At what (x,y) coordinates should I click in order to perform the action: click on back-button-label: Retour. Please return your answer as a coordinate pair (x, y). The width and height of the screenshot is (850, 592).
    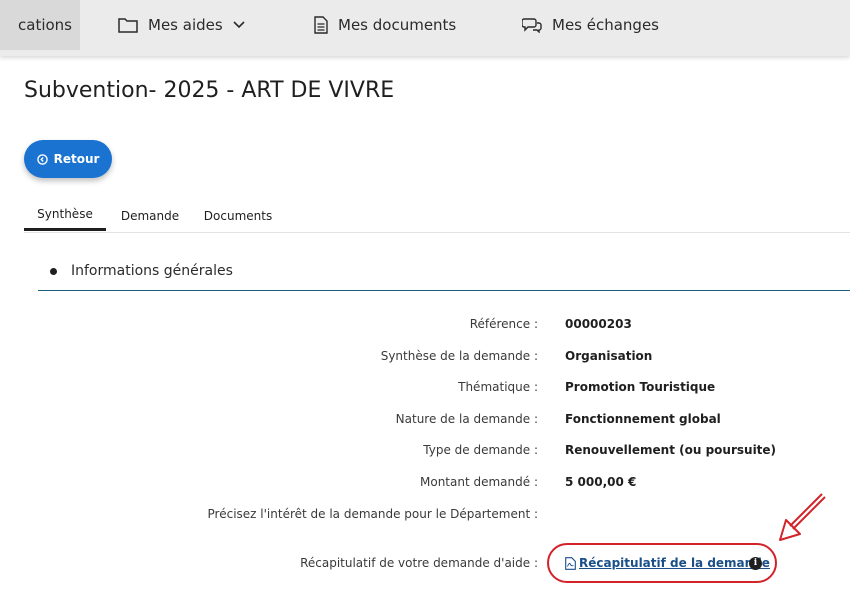
    Looking at the image, I should click on (76, 159).